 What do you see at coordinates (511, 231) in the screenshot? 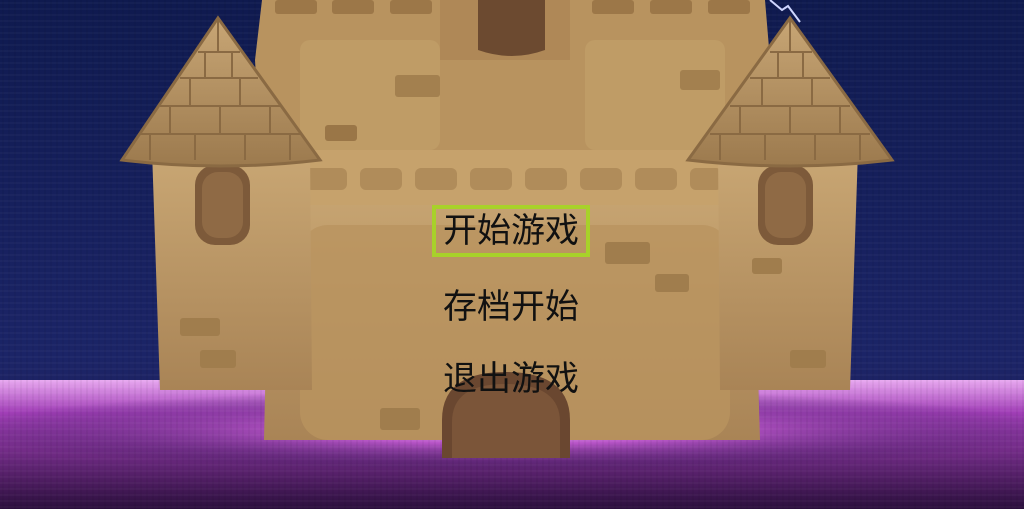
I see `start-game-button: 开始游戏` at bounding box center [511, 231].